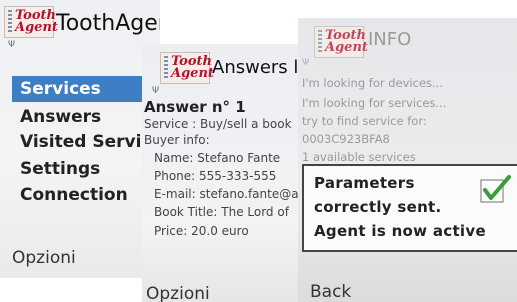 This screenshot has height=302, width=517. What do you see at coordinates (217, 158) in the screenshot?
I see `buyer-name: Name: Stefano Fante` at bounding box center [217, 158].